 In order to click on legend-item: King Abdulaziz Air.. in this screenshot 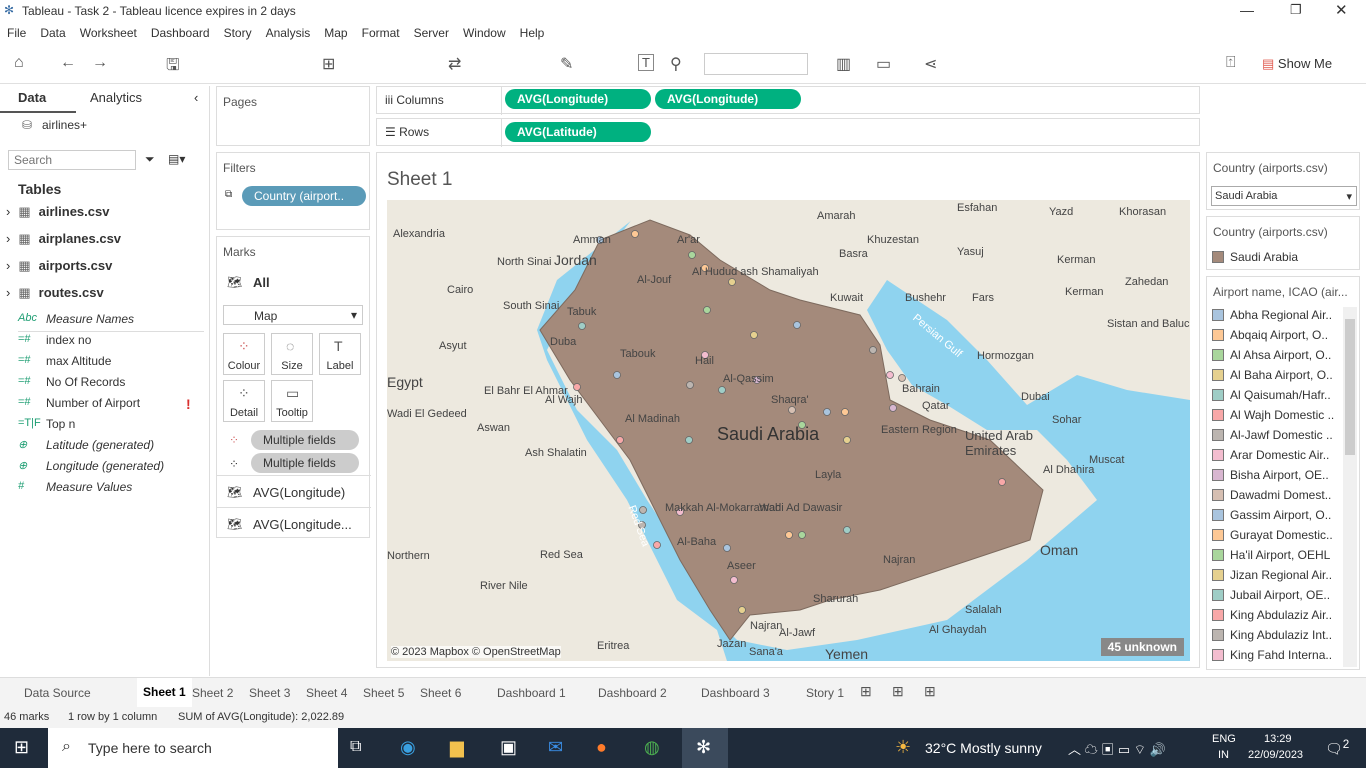, I will do `click(1272, 615)`.